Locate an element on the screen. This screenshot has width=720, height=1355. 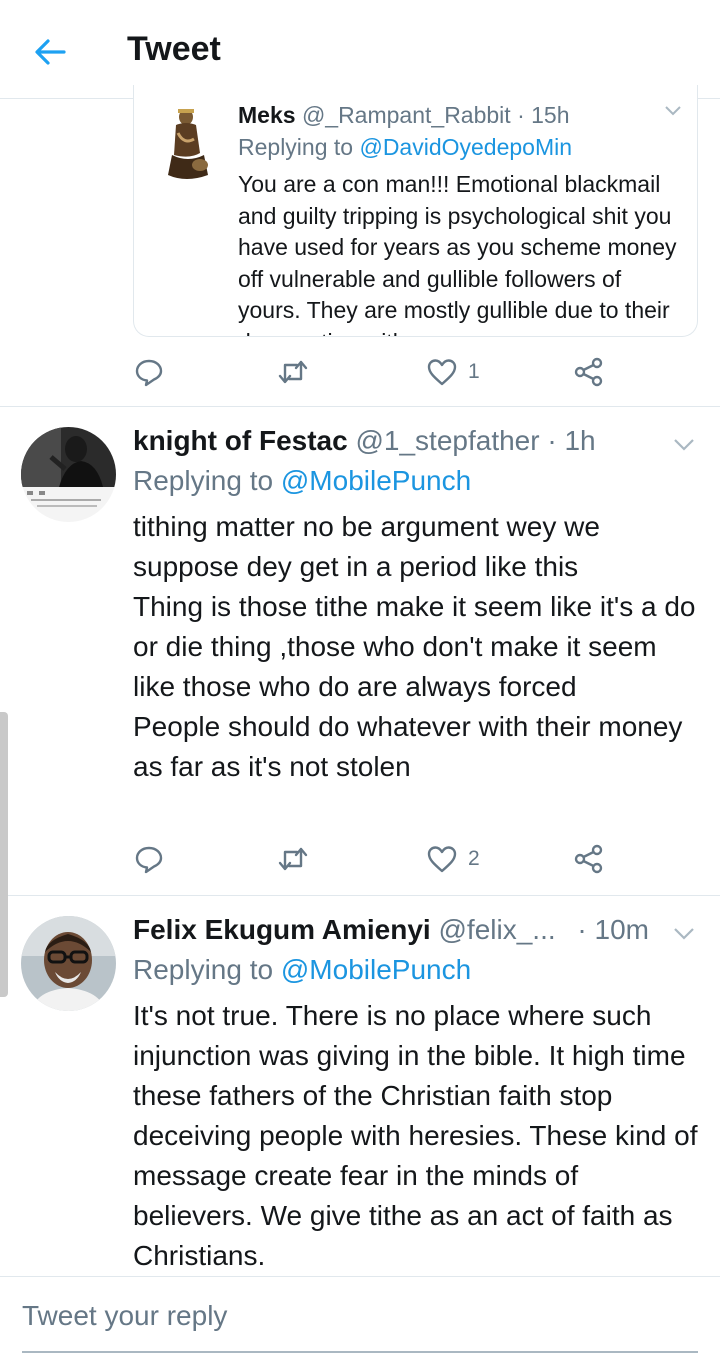
quoted-author-handle: @_Rampant_Rabbit is located at coordinates (406, 115).